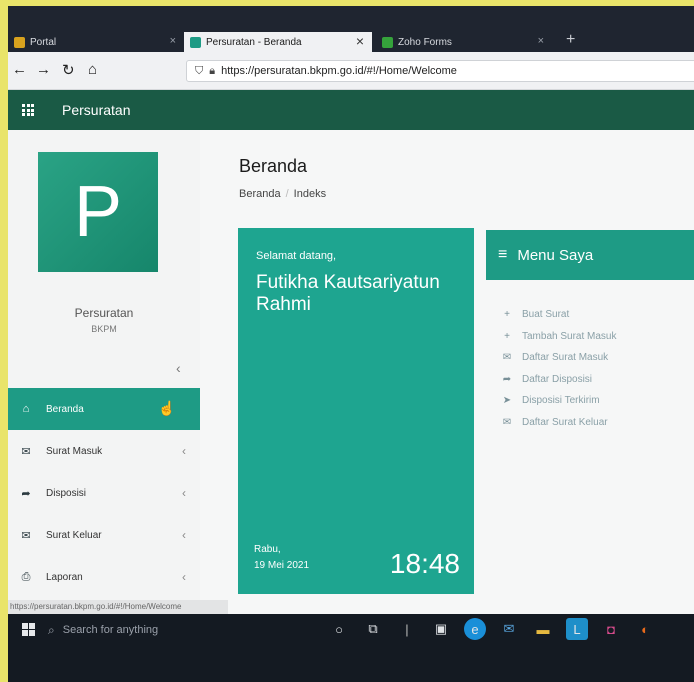 The width and height of the screenshot is (694, 682). What do you see at coordinates (267, 549) in the screenshot?
I see `day-name: Rabu,` at bounding box center [267, 549].